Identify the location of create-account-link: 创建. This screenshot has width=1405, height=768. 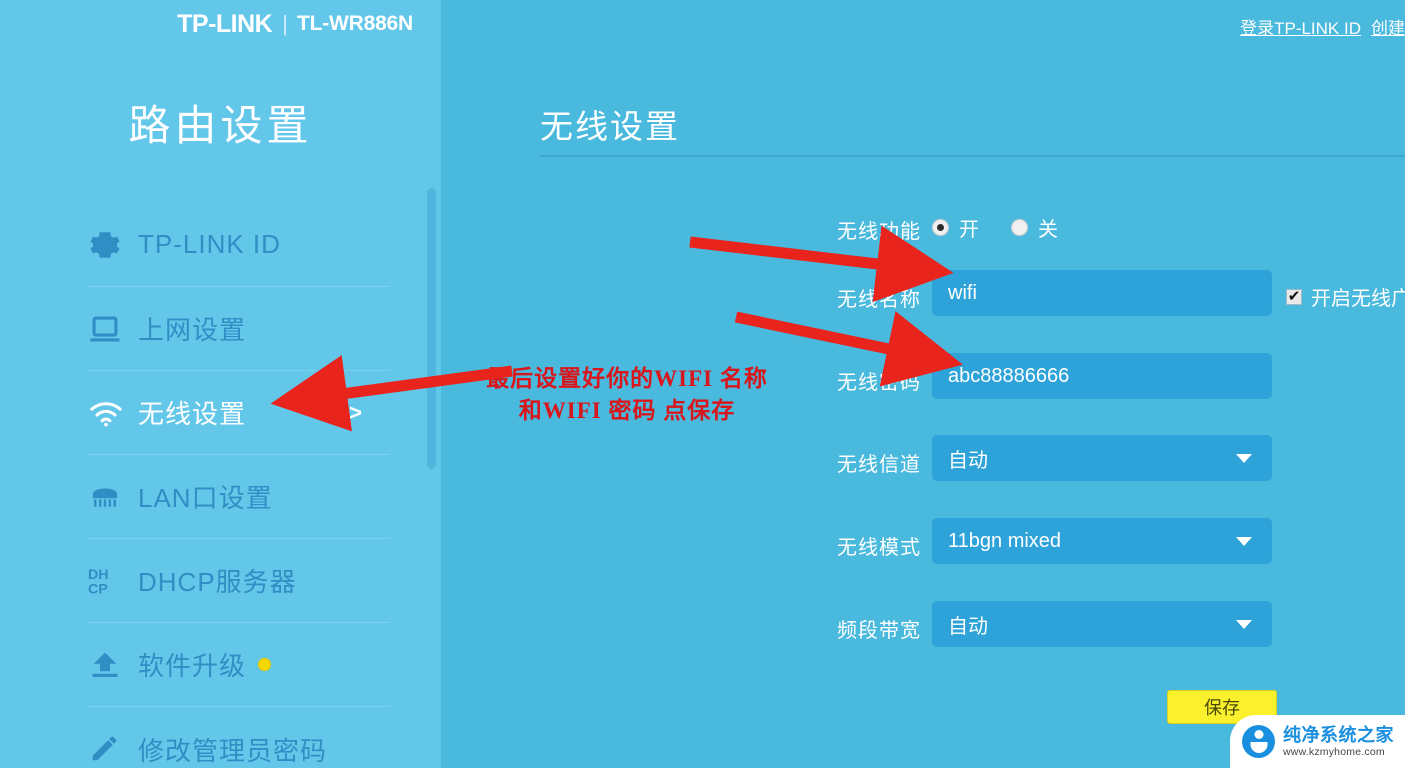
(1388, 26).